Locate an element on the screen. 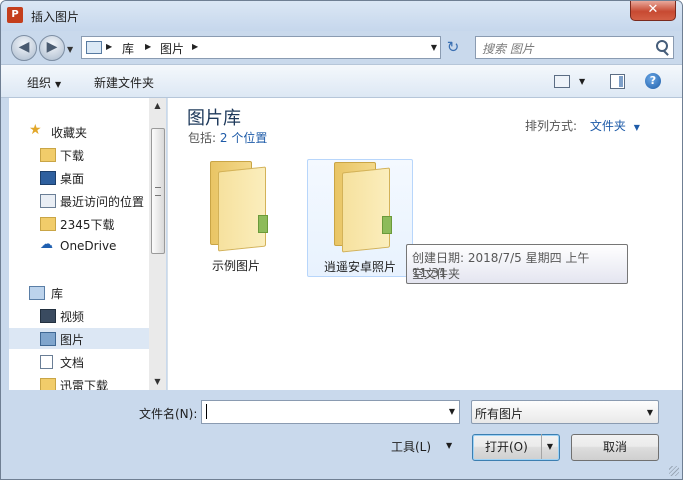 Image resolution: width=683 pixels, height=480 pixels. organize-label: 组织 is located at coordinates (39, 83).